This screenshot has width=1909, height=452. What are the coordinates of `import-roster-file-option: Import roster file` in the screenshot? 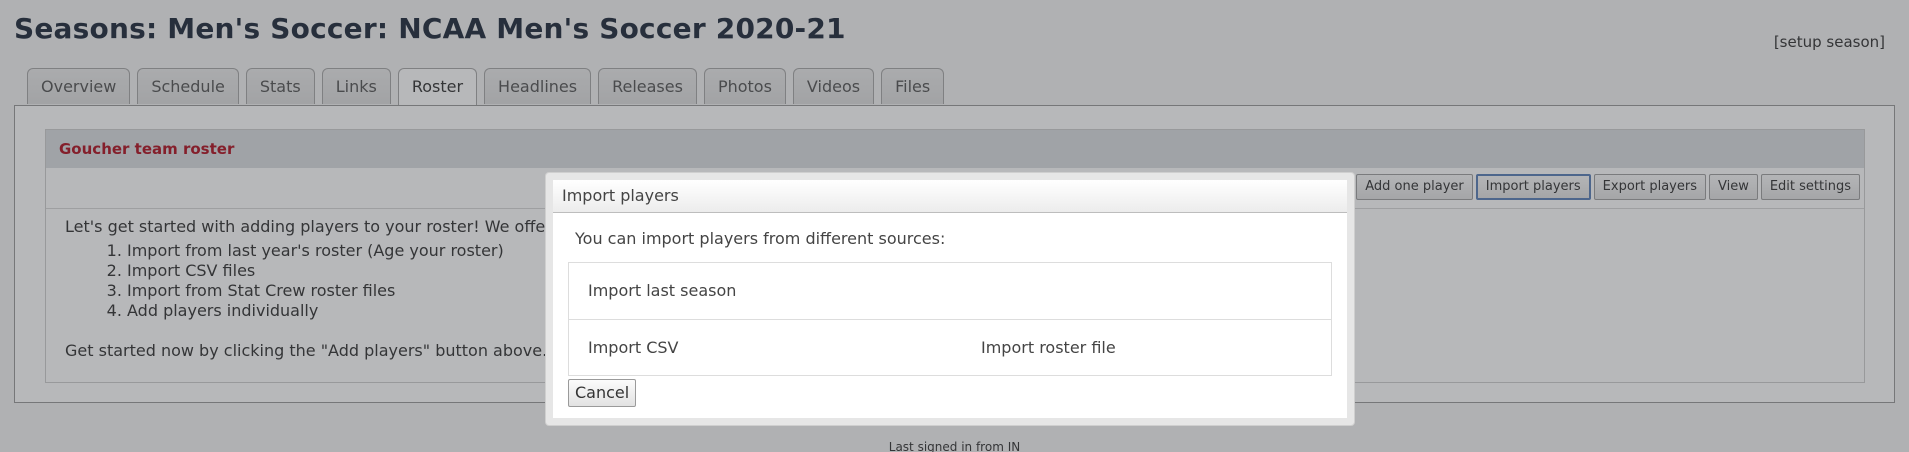 It's located at (1048, 348).